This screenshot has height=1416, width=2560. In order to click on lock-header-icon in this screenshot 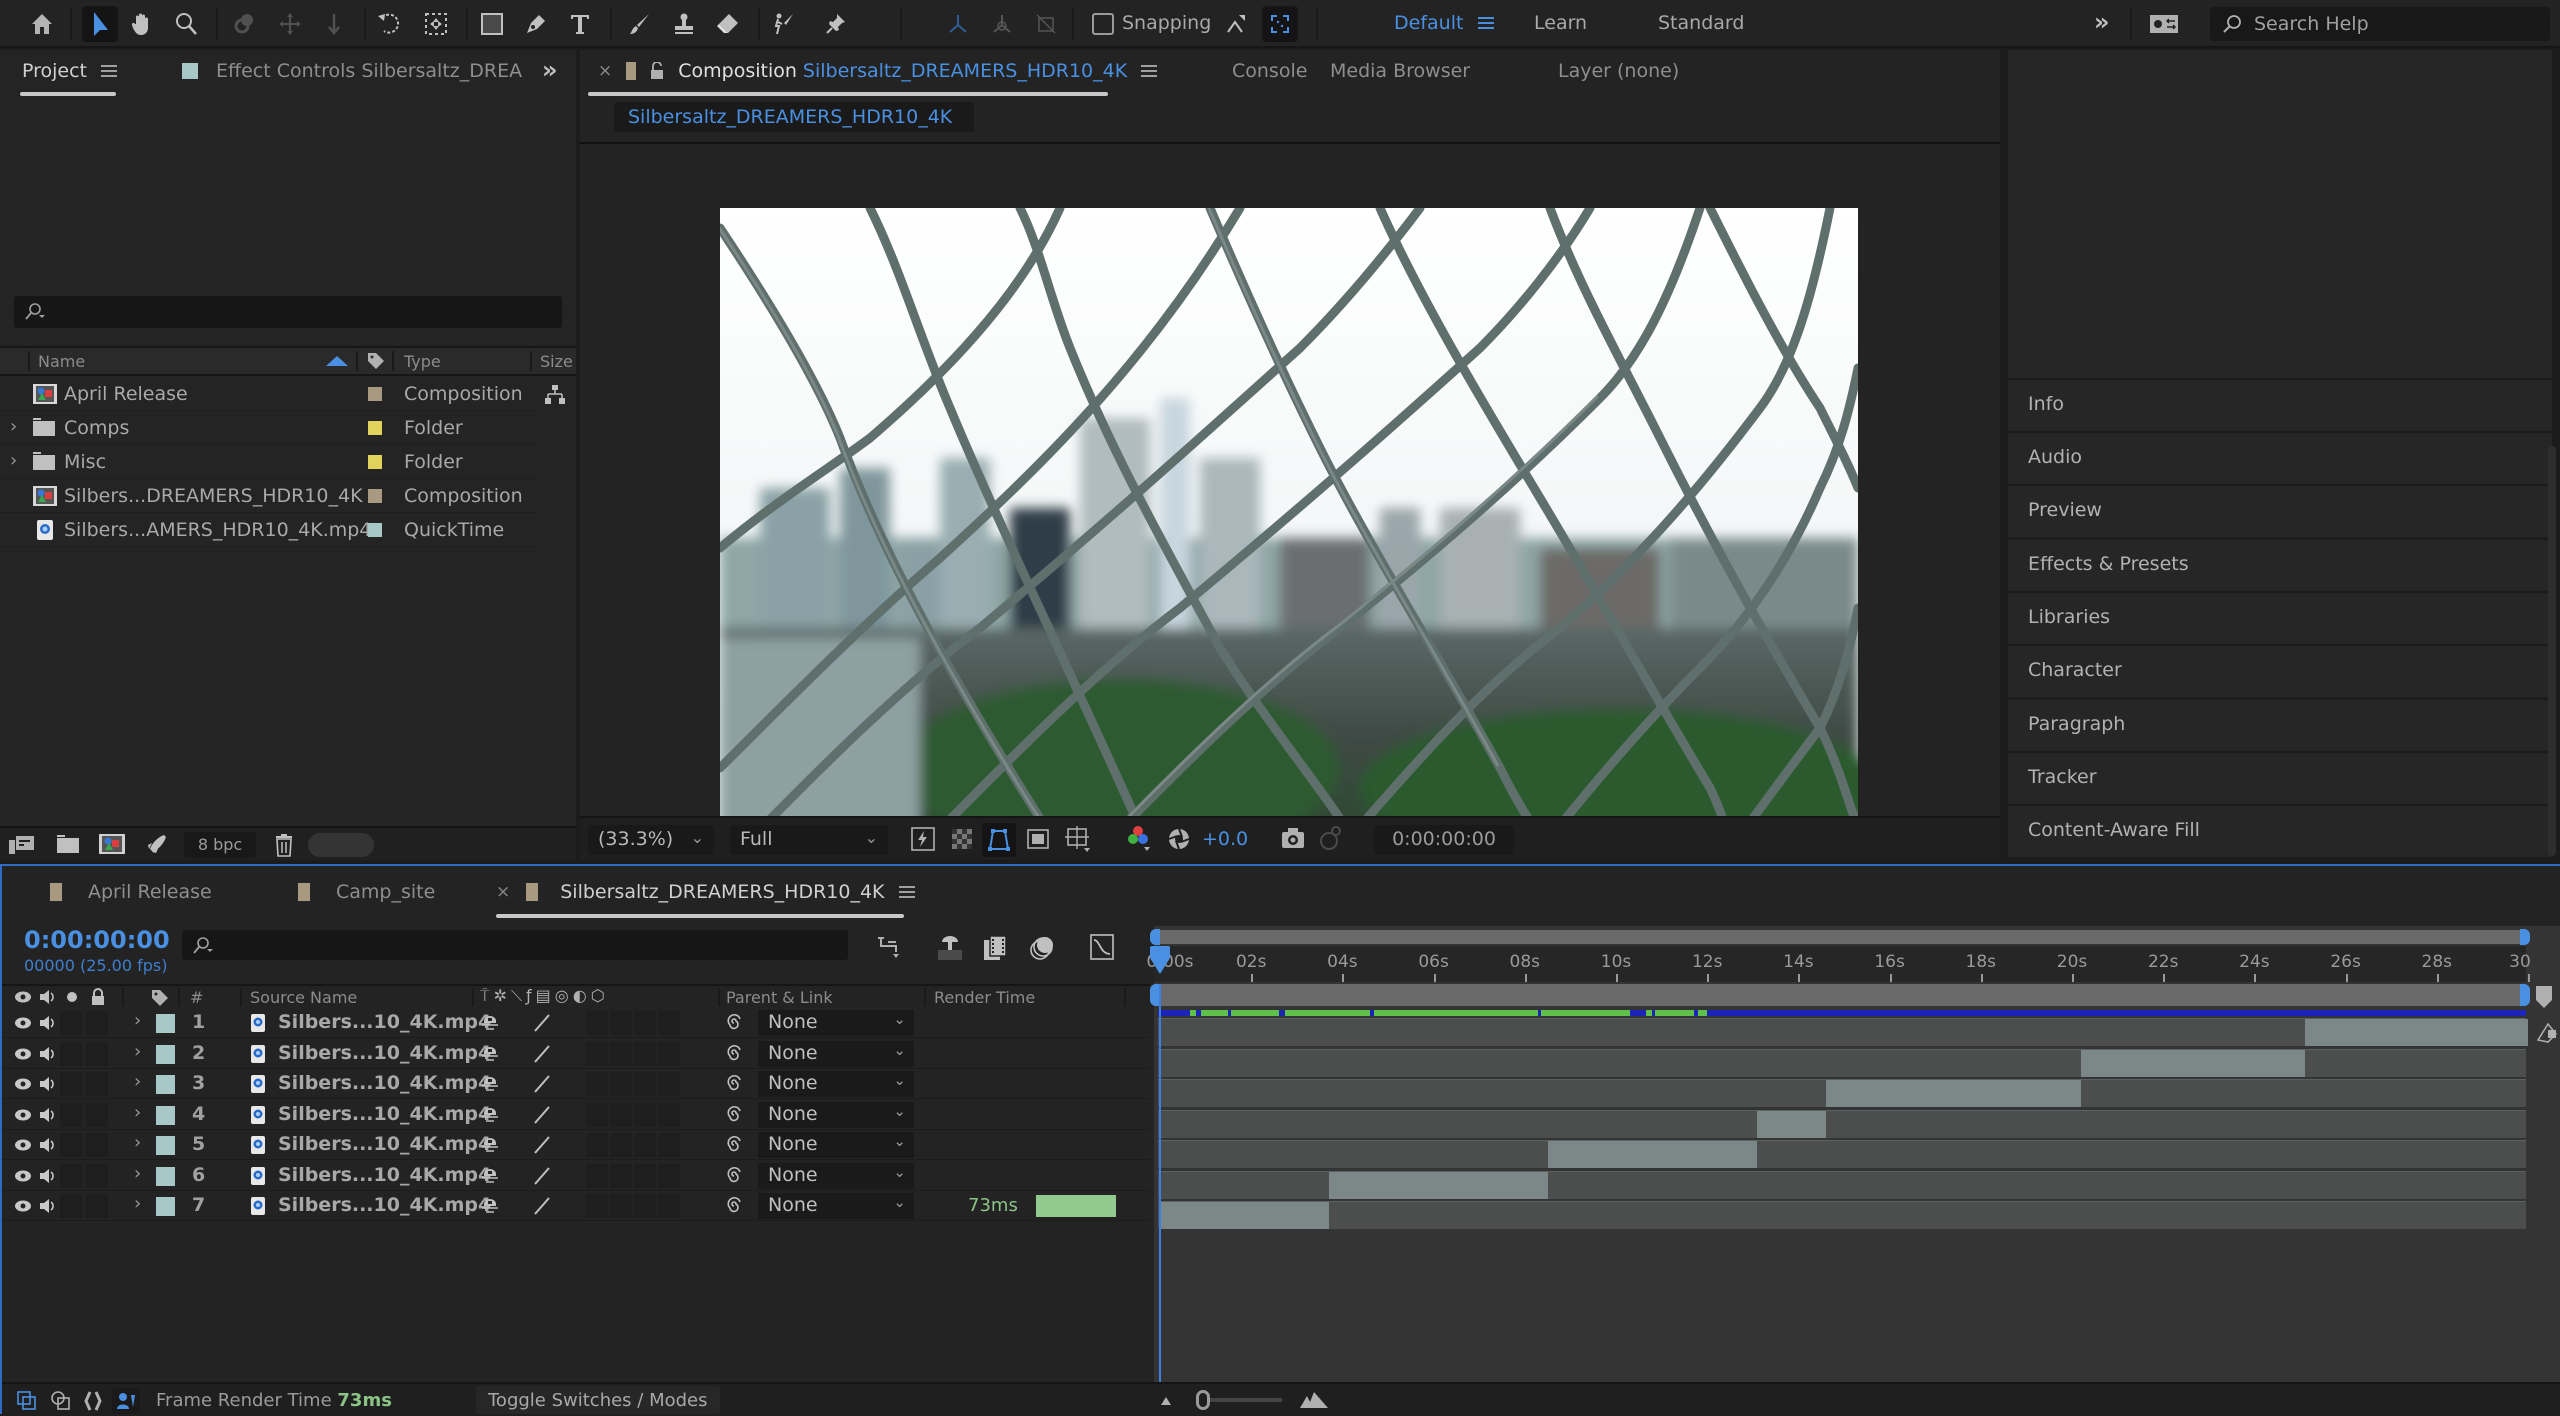, I will do `click(98, 997)`.